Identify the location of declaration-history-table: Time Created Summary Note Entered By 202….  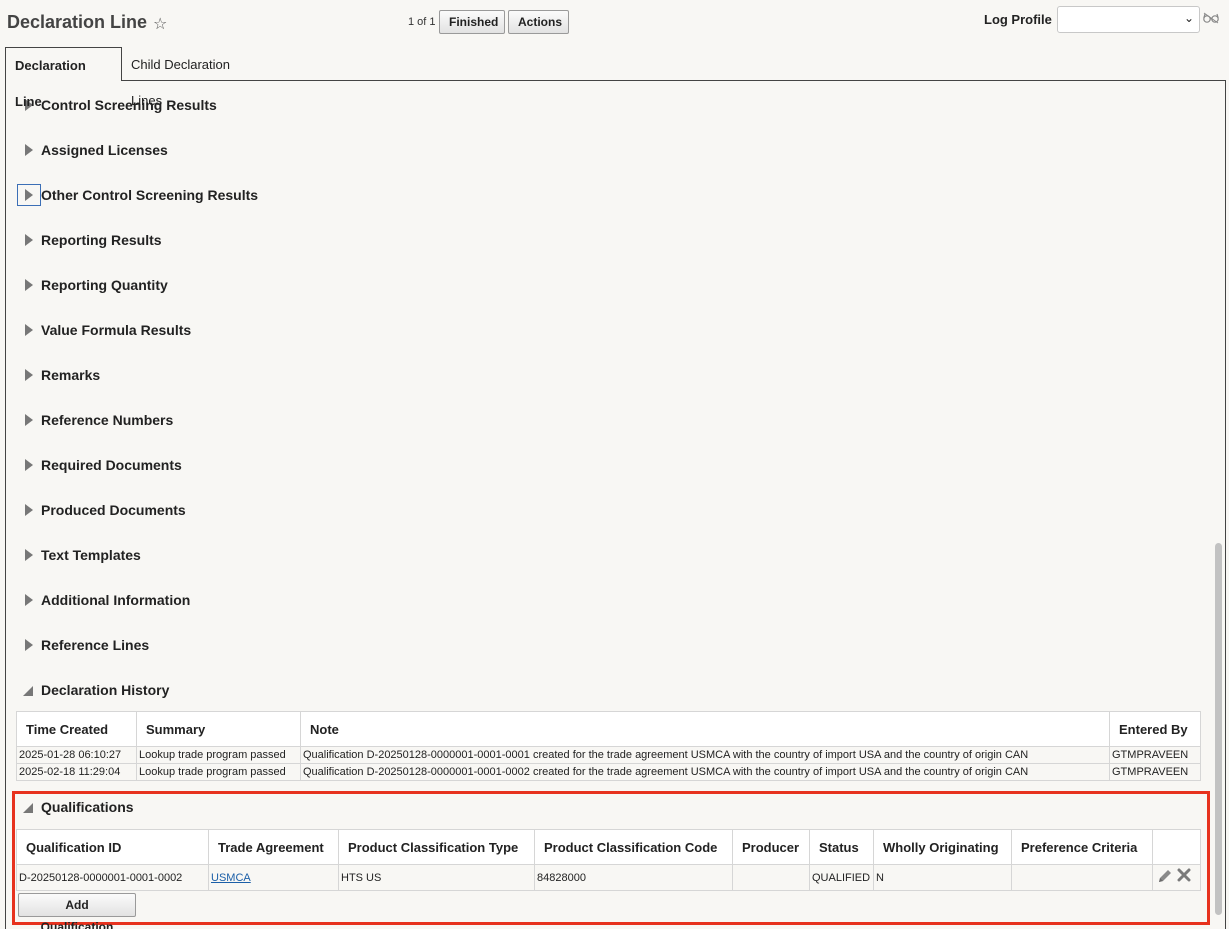
(608, 746).